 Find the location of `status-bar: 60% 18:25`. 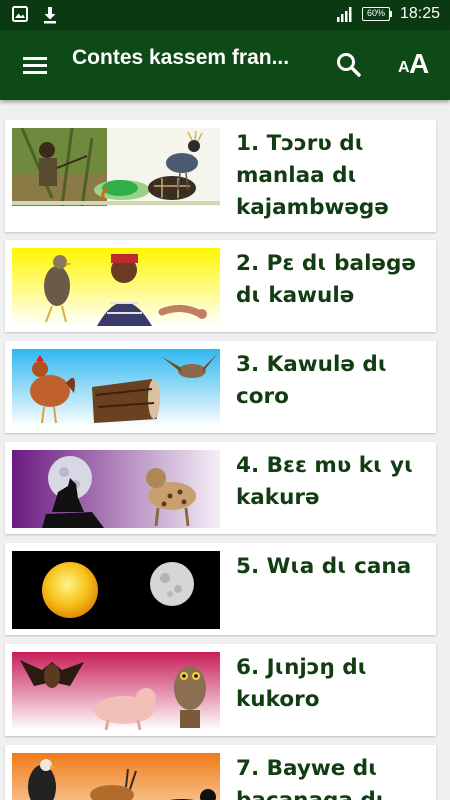

status-bar: 60% 18:25 is located at coordinates (225, 15).